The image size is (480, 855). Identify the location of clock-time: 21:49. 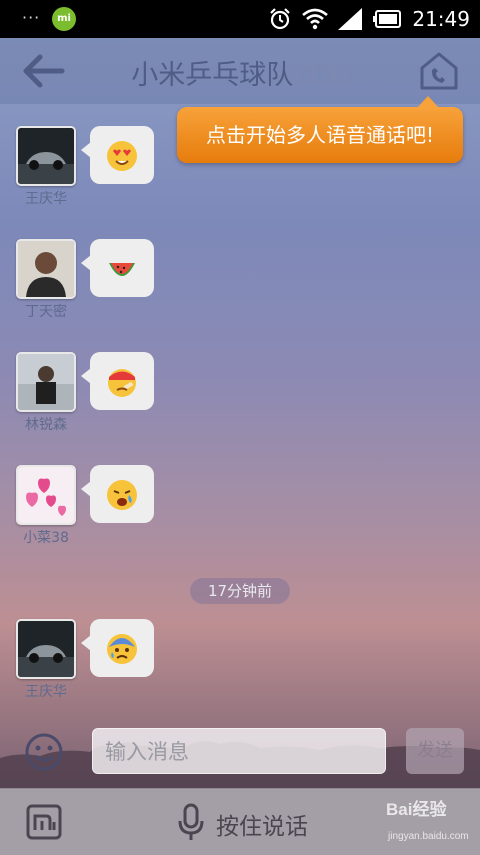
(441, 19).